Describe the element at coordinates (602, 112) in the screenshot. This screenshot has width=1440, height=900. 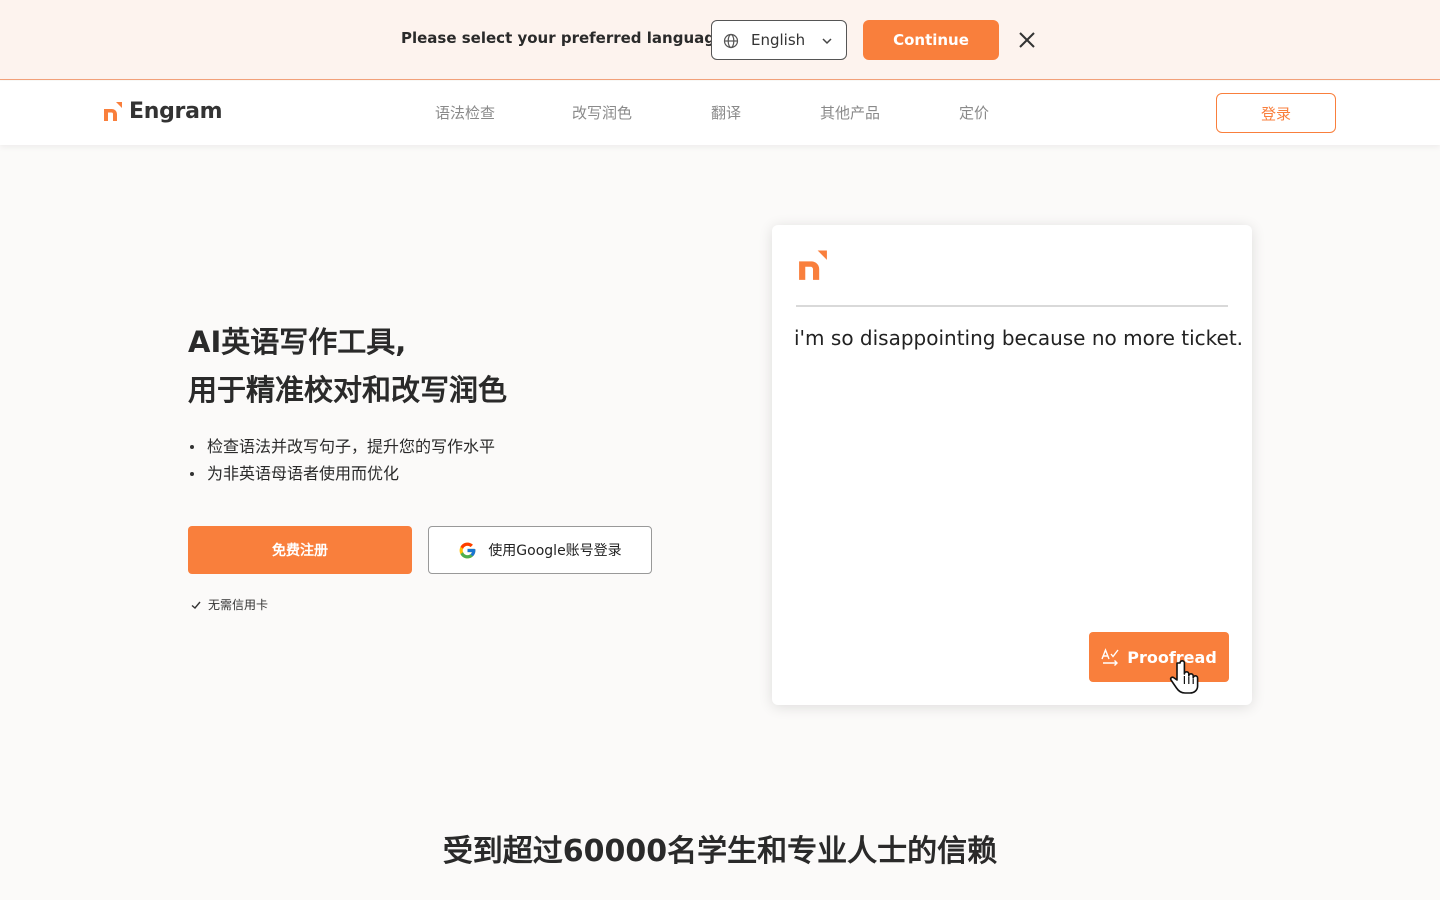
I see `nav-item-rewrite: 改写润色` at that location.